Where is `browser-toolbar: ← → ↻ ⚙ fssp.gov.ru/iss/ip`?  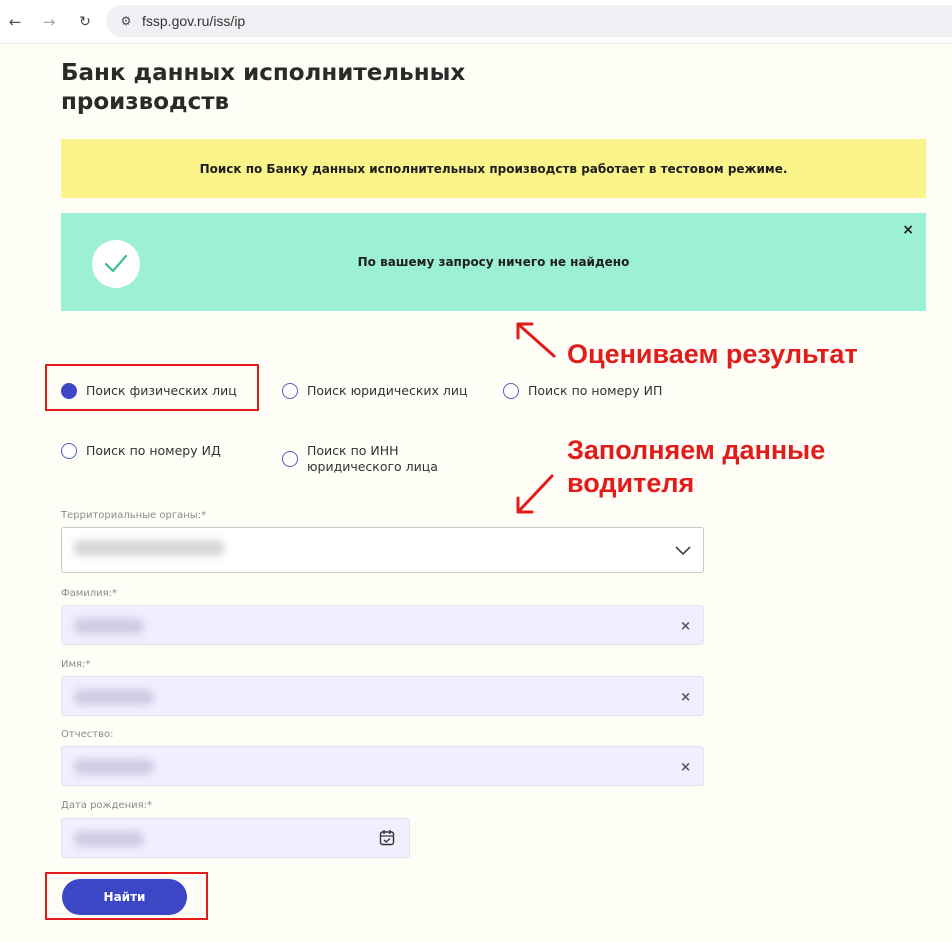
browser-toolbar: ← → ↻ ⚙ fssp.gov.ru/iss/ip is located at coordinates (476, 22).